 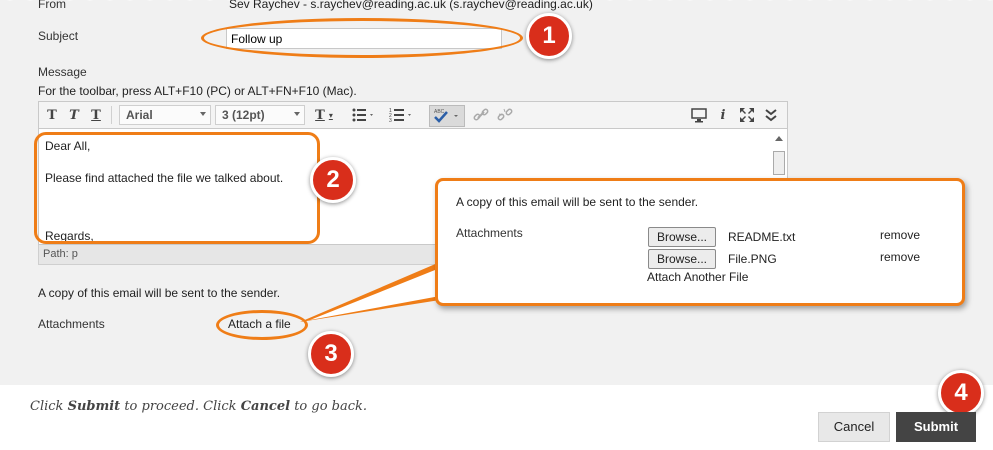 I want to click on font-family-select: Arial, so click(x=165, y=115).